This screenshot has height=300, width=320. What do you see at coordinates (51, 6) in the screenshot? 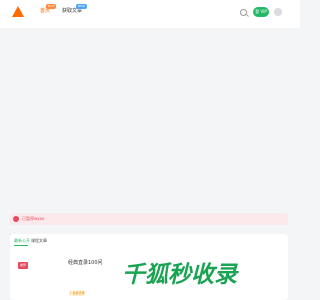
I see `hot-badge: HOT` at bounding box center [51, 6].